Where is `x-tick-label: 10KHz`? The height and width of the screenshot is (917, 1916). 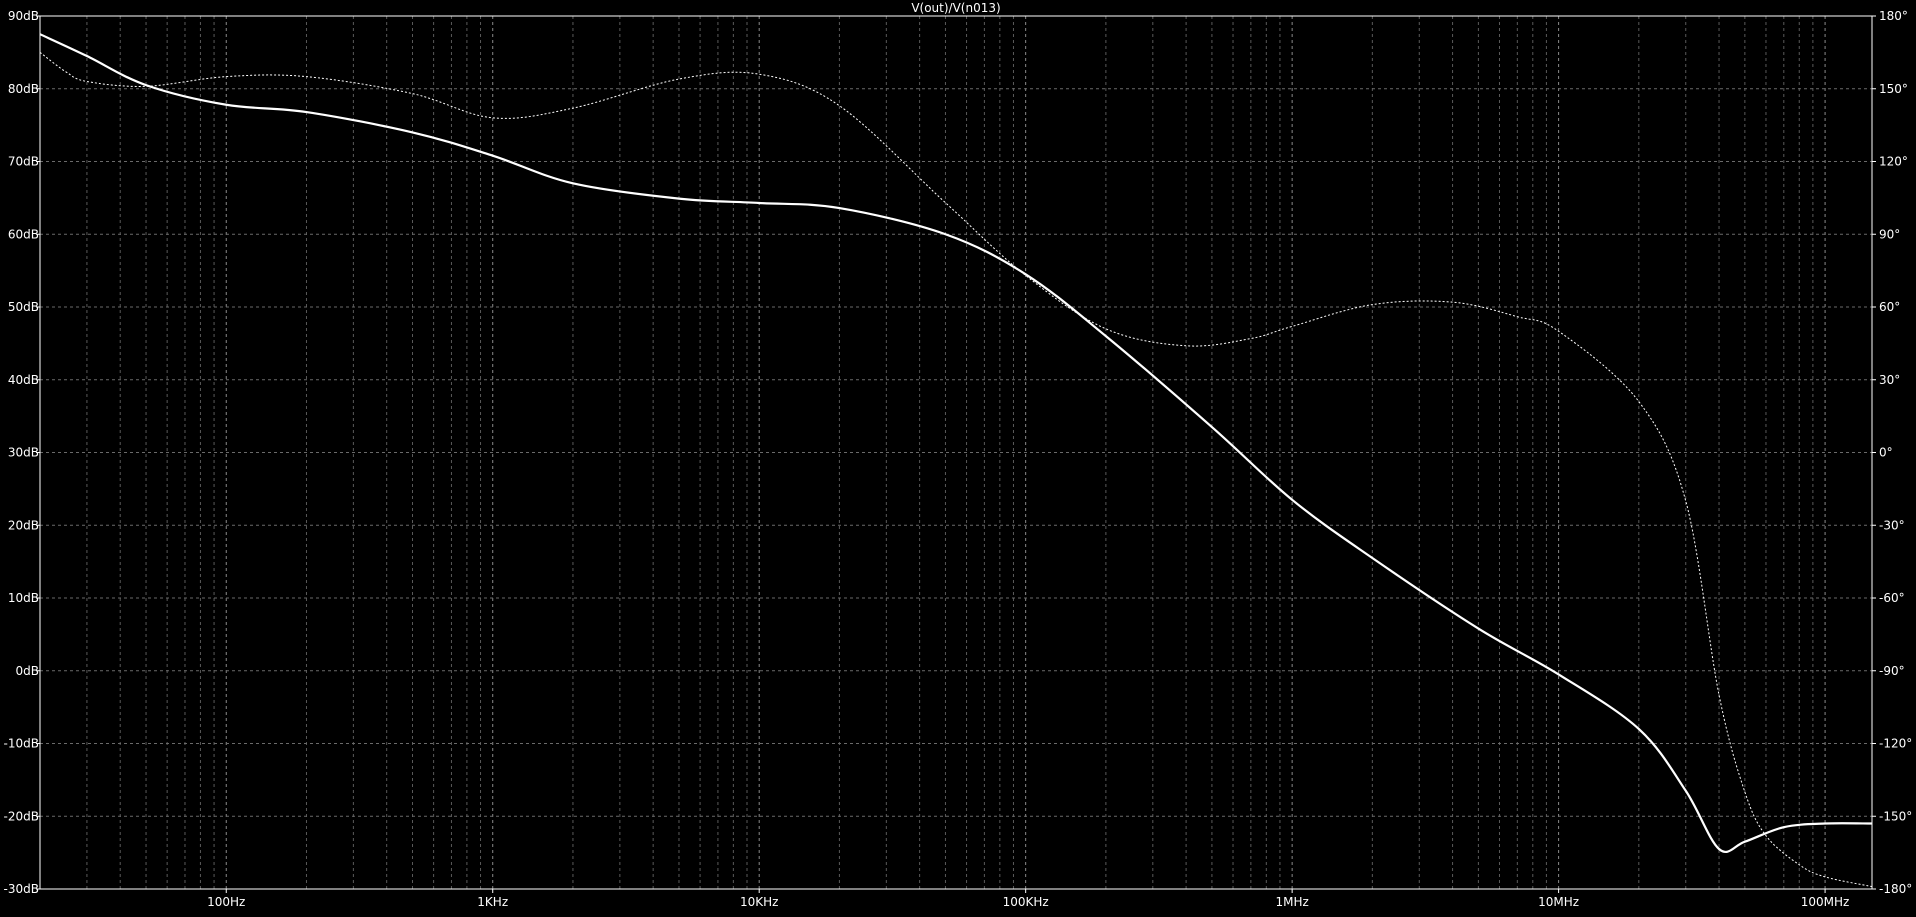
x-tick-label: 10KHz is located at coordinates (759, 902).